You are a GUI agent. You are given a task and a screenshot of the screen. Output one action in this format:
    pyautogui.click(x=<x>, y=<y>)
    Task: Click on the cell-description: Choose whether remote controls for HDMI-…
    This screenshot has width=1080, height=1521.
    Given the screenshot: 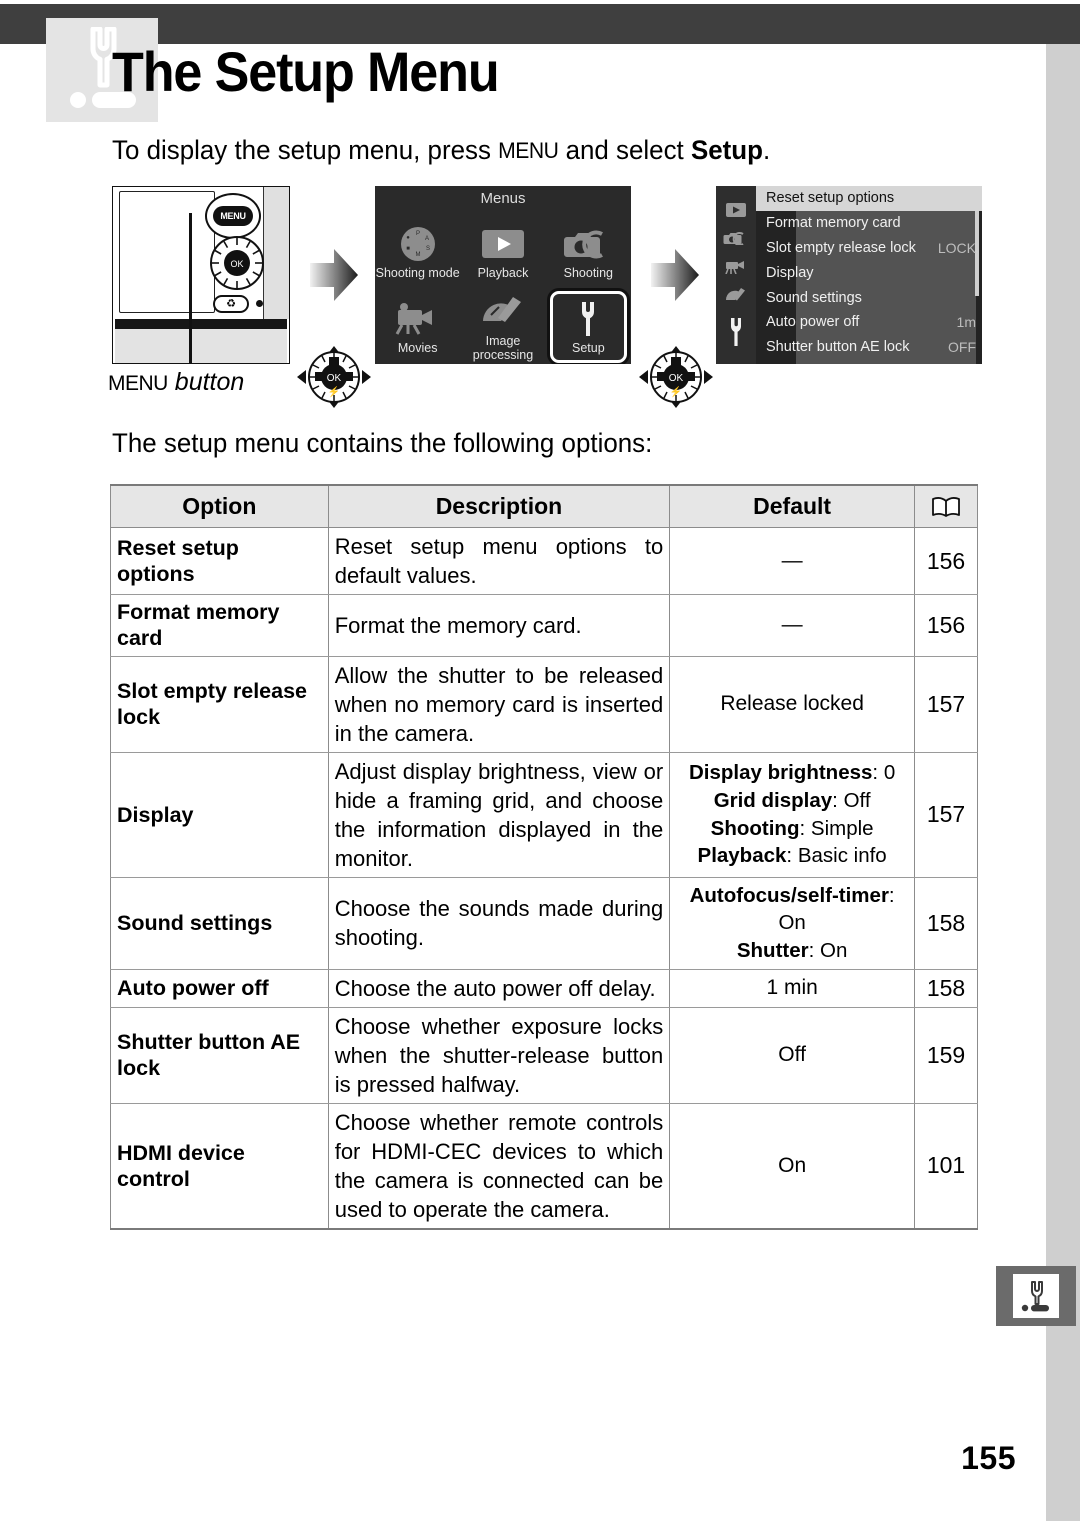 What is the action you would take?
    pyautogui.click(x=499, y=1166)
    